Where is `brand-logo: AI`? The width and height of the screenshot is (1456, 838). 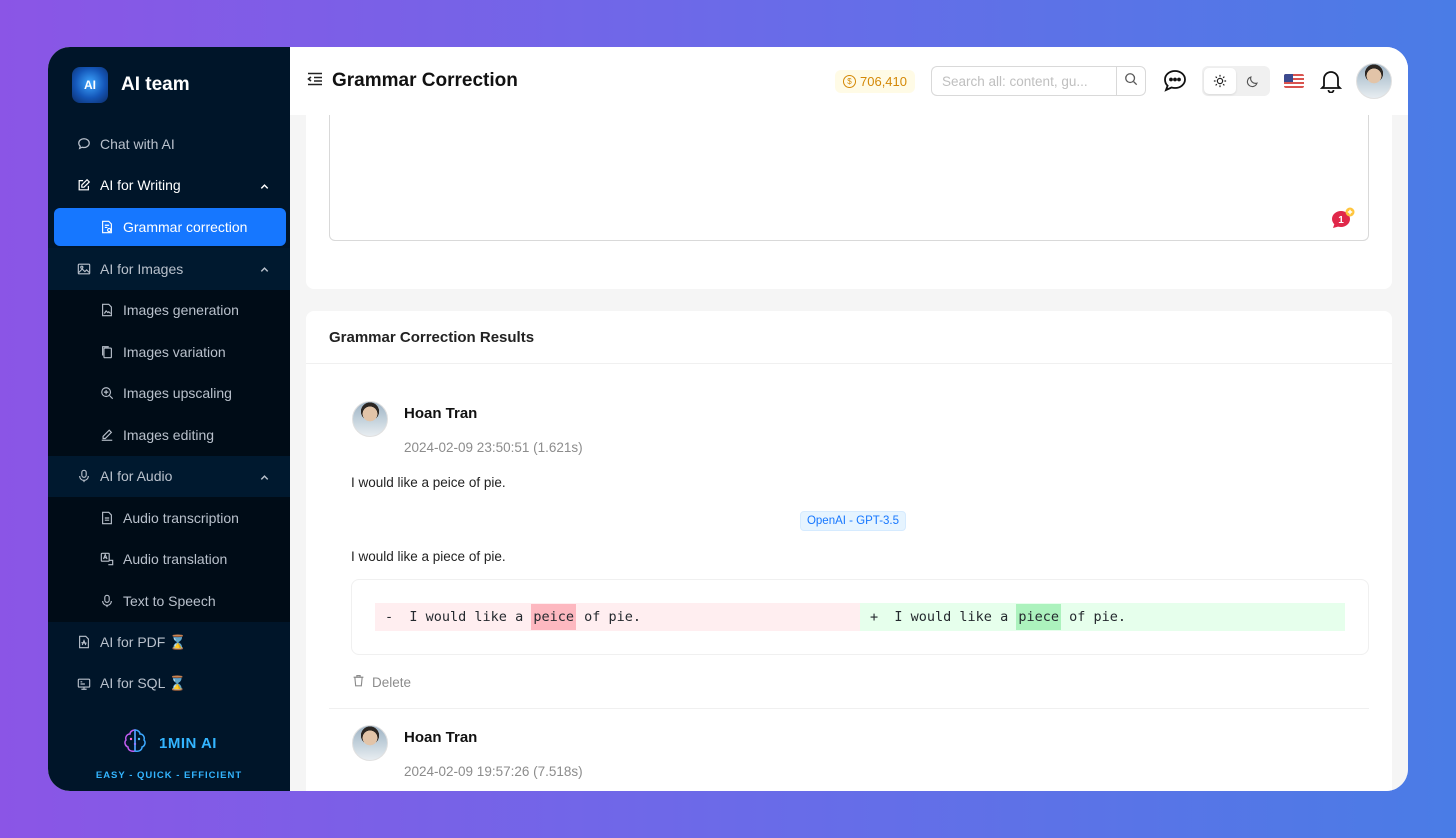 brand-logo: AI is located at coordinates (90, 85).